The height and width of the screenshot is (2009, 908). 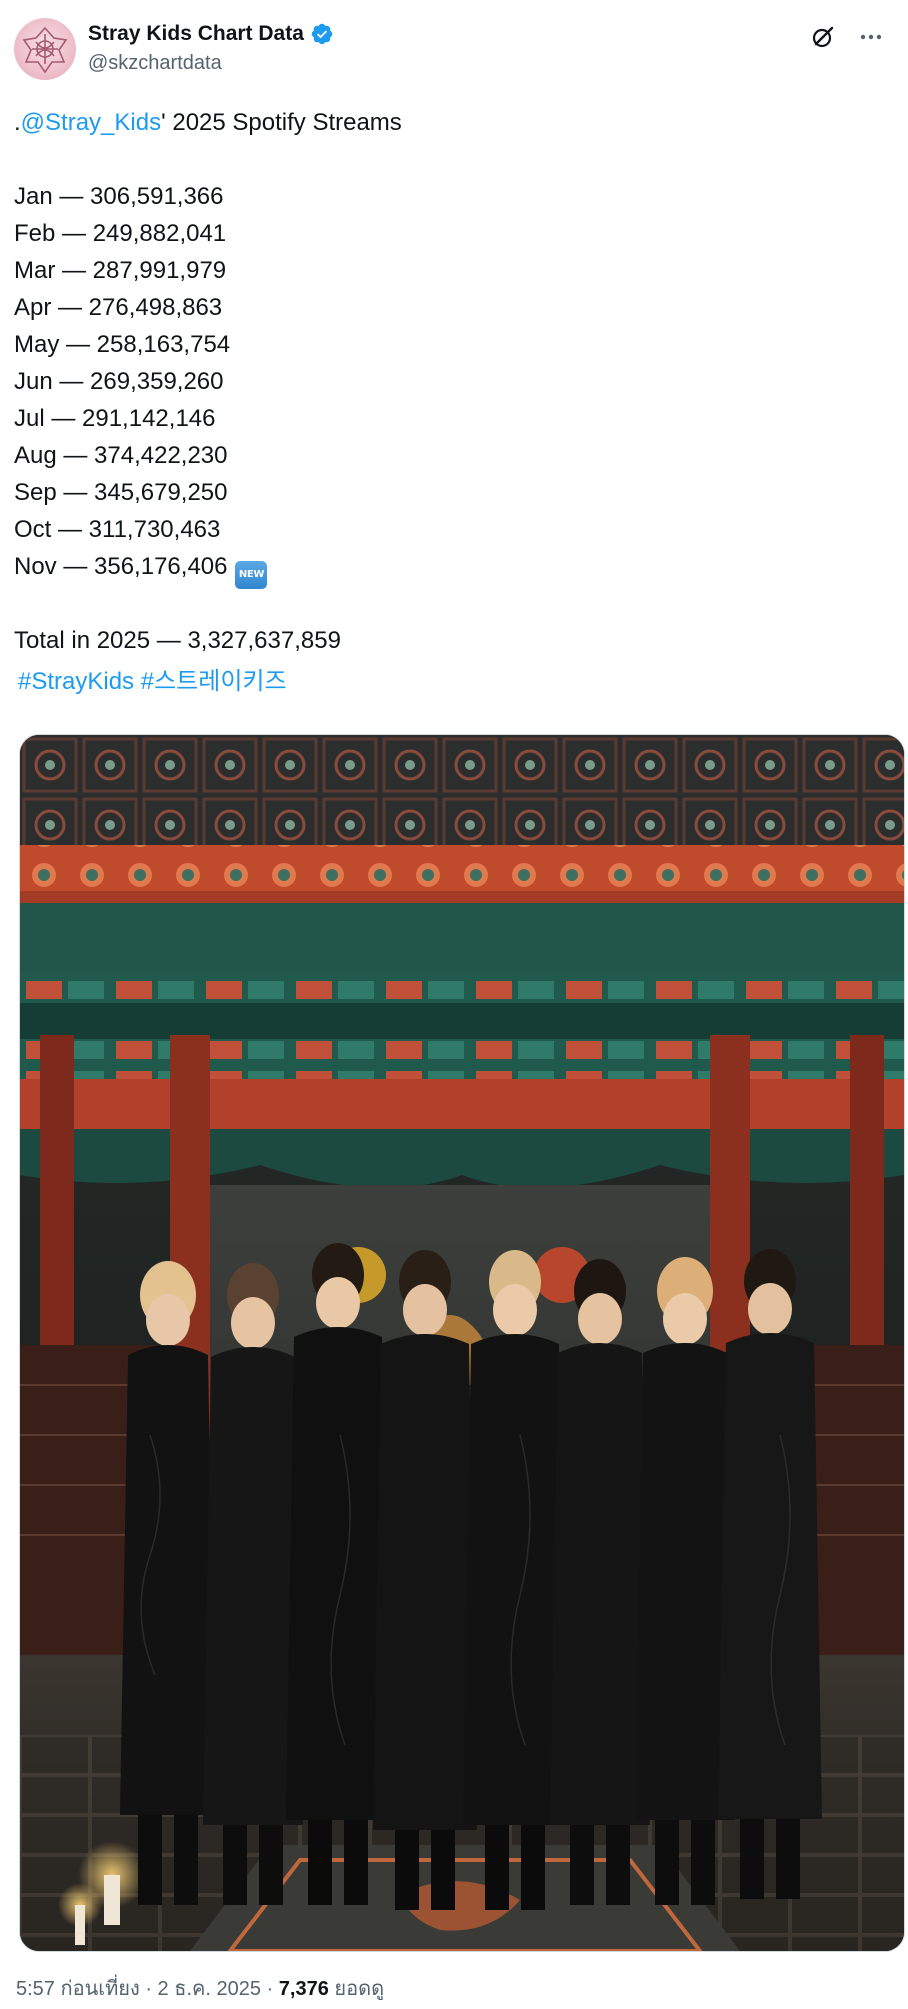 What do you see at coordinates (122, 344) in the screenshot?
I see `month-line: May — 258,163,754` at bounding box center [122, 344].